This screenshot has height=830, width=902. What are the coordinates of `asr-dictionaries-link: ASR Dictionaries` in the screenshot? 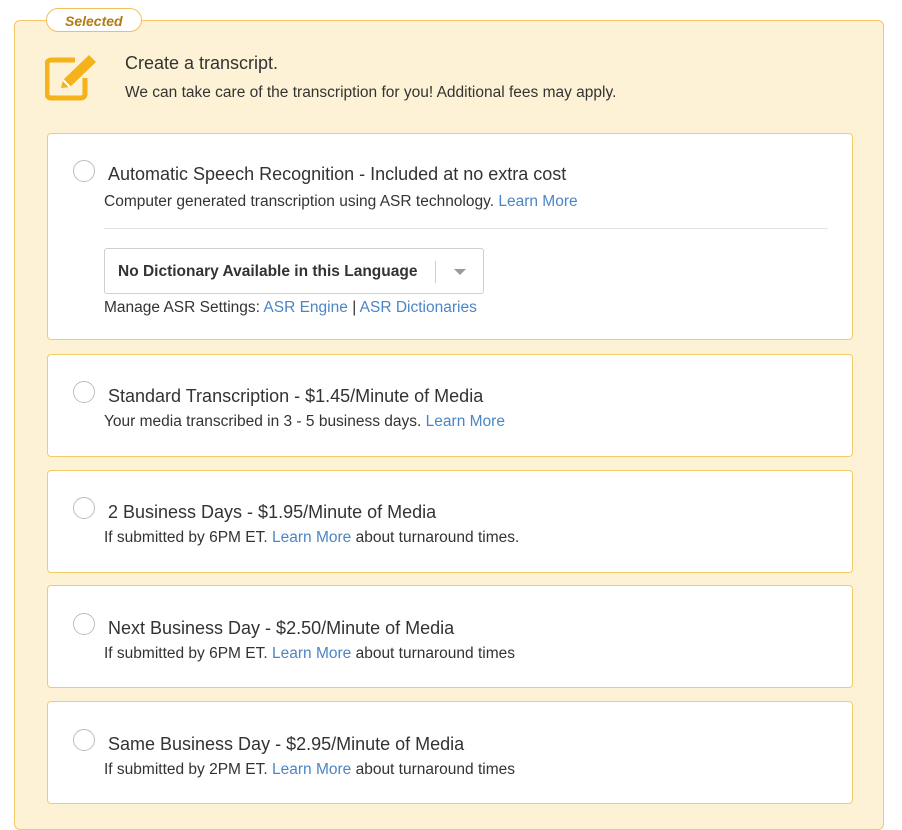 It's located at (418, 307).